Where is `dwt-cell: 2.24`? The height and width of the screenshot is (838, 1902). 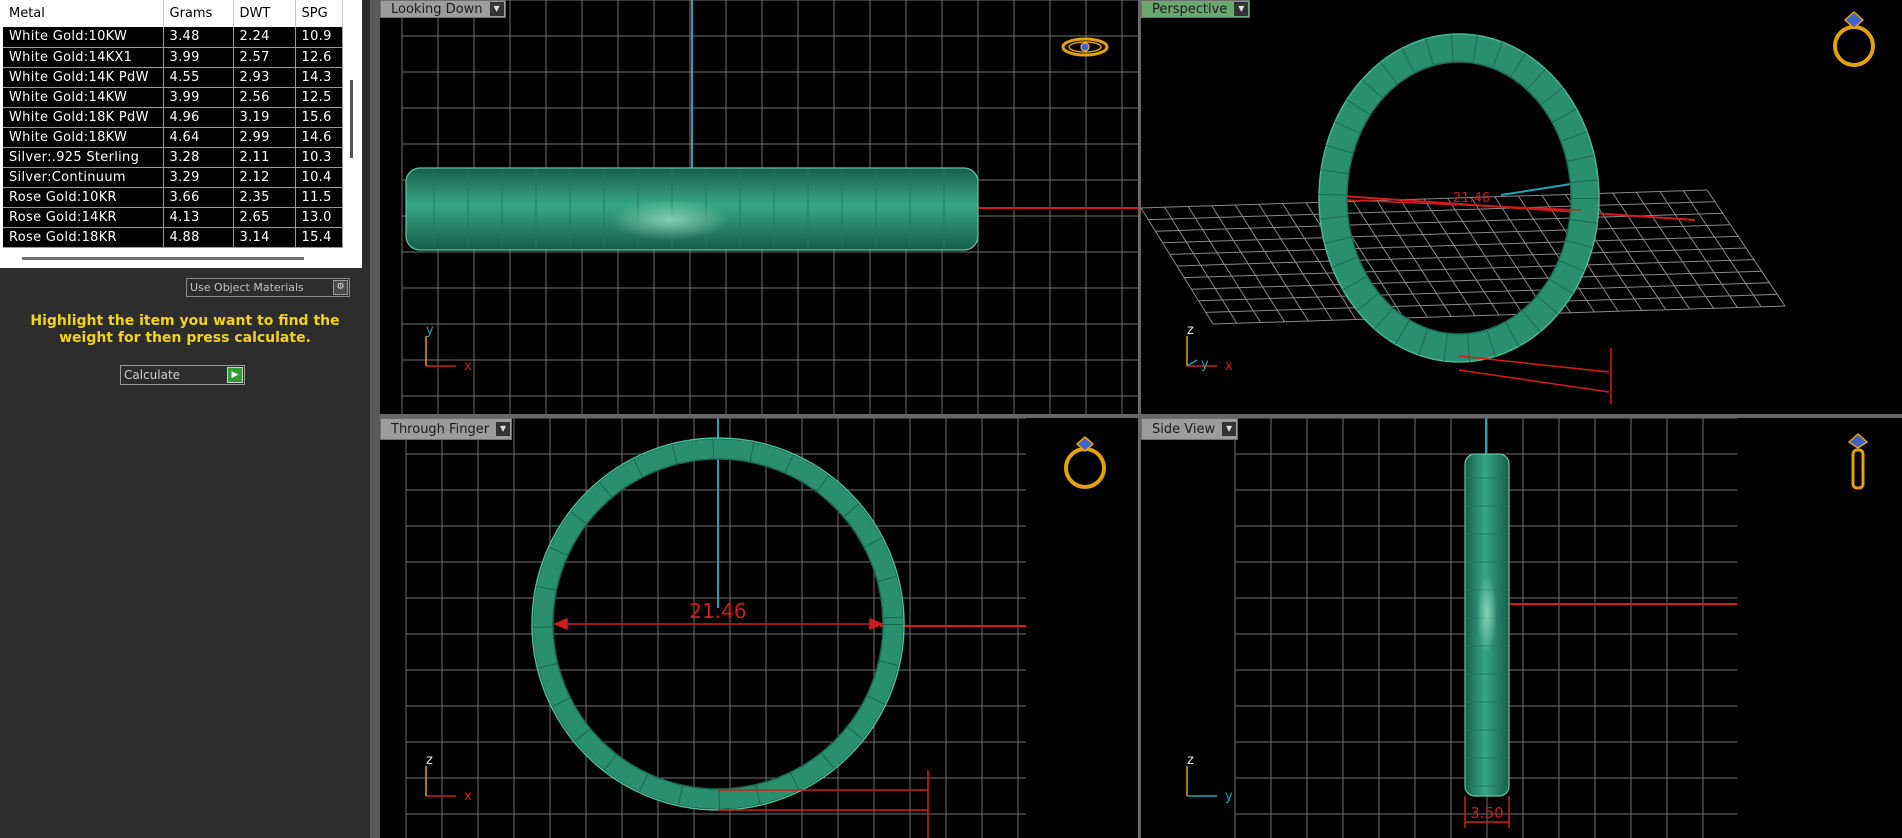 dwt-cell: 2.24 is located at coordinates (264, 37).